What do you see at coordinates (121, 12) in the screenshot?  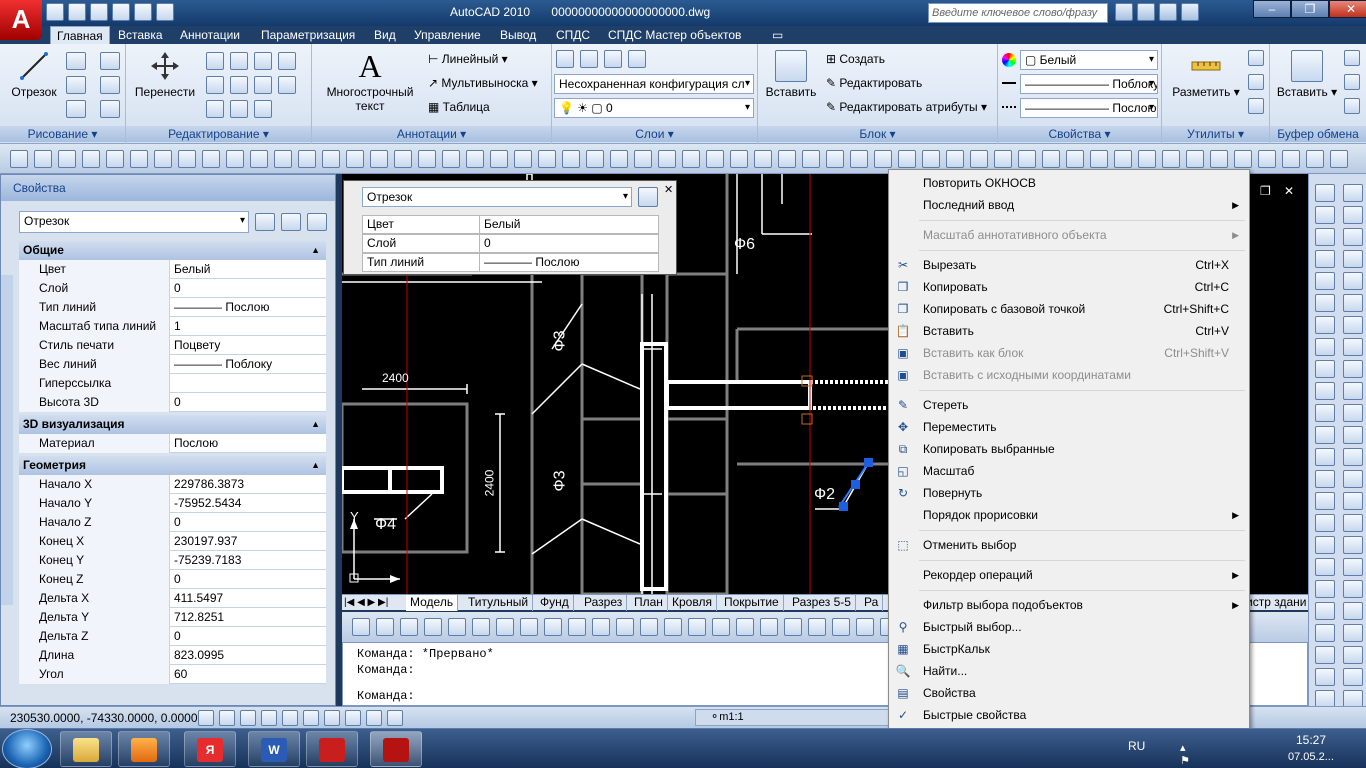 I see `undo-icon` at bounding box center [121, 12].